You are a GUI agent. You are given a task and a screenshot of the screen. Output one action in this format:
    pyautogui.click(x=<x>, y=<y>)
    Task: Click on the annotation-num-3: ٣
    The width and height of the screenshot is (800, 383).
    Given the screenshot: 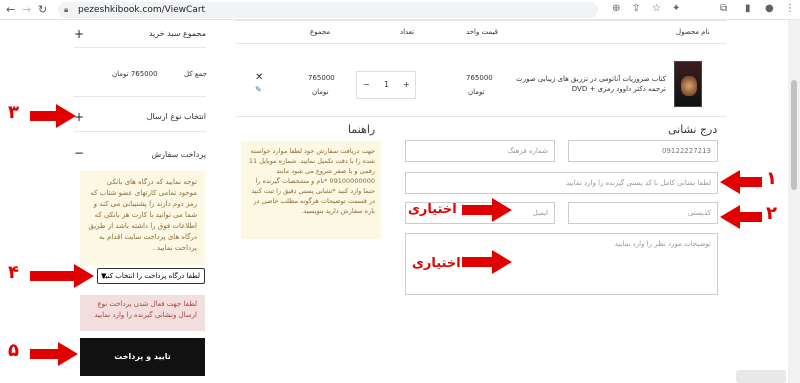 What is the action you would take?
    pyautogui.click(x=13, y=112)
    